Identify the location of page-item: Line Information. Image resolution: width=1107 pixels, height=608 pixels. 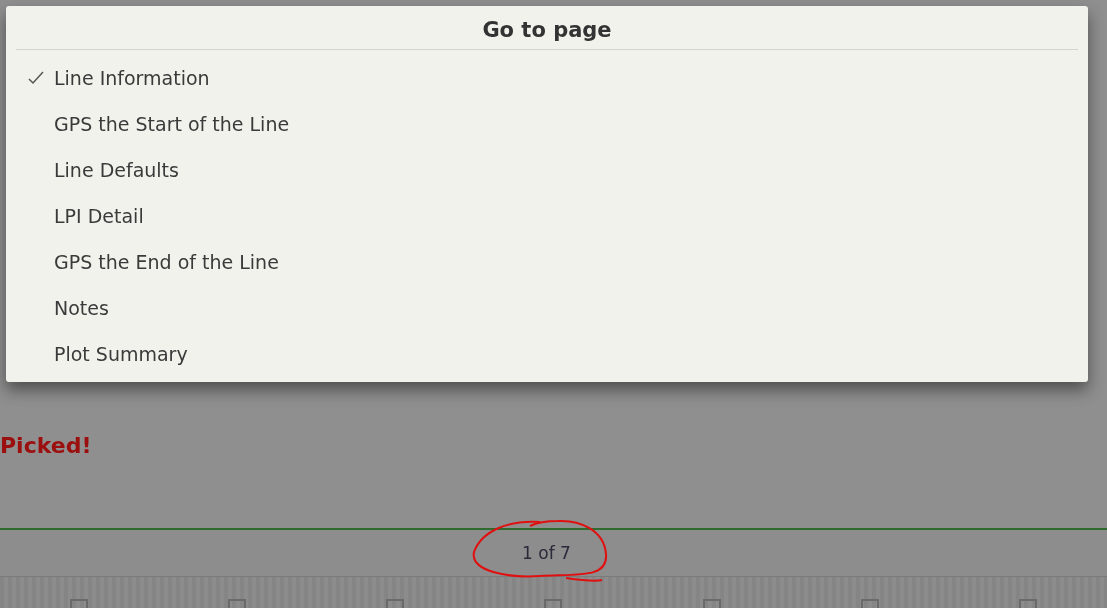
(547, 78).